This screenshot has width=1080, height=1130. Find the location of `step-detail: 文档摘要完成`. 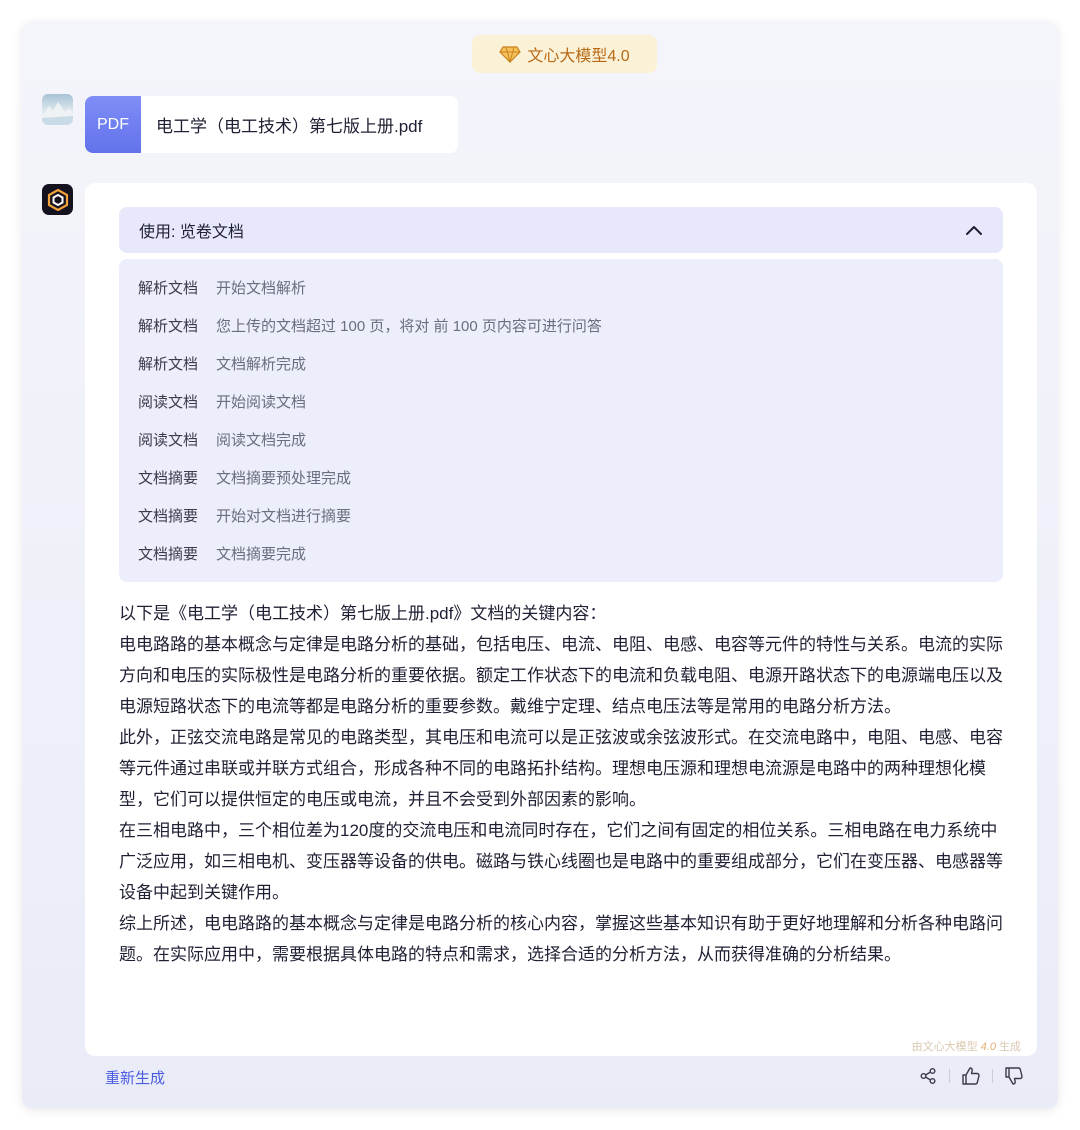

step-detail: 文档摘要完成 is located at coordinates (261, 554).